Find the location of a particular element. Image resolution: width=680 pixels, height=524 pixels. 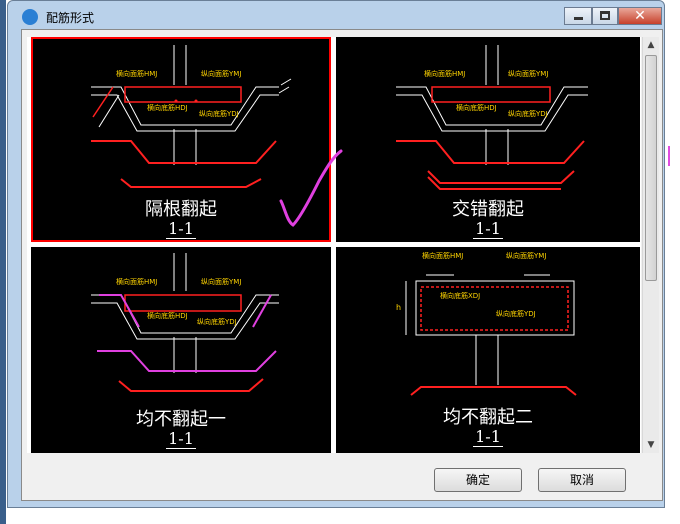

maximize-icon is located at coordinates (605, 15).